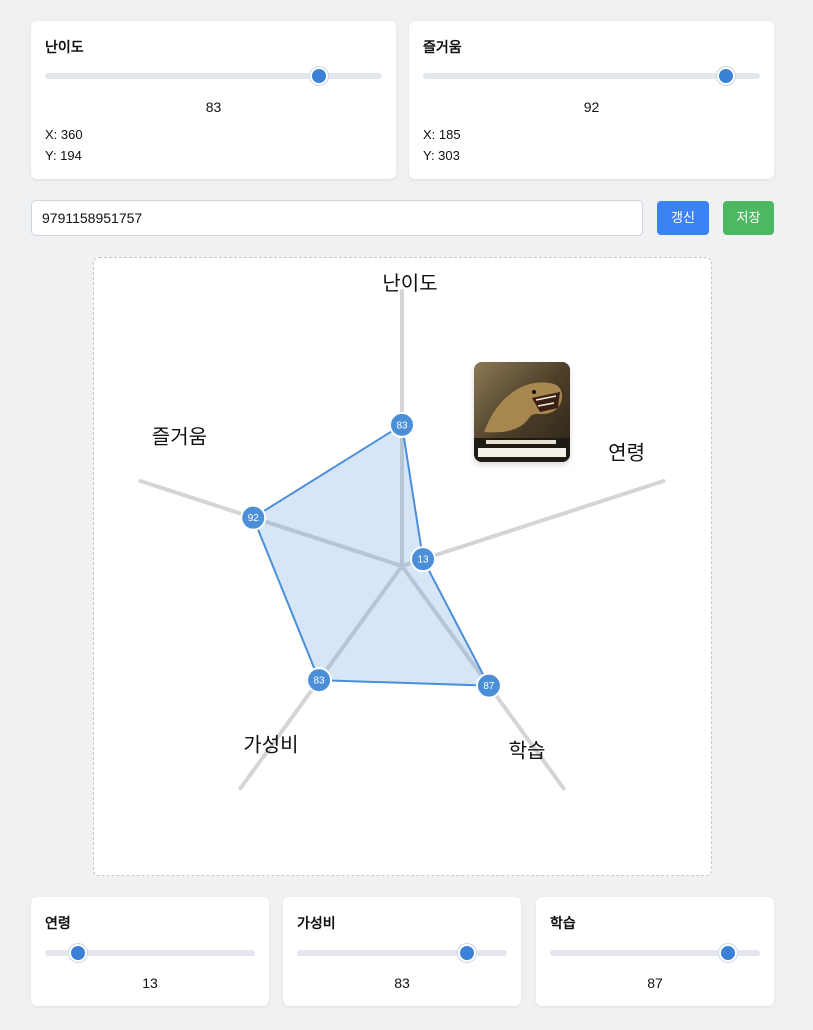 The image size is (813, 1030). What do you see at coordinates (591, 107) in the screenshot?
I see `slider-value-fun: 92` at bounding box center [591, 107].